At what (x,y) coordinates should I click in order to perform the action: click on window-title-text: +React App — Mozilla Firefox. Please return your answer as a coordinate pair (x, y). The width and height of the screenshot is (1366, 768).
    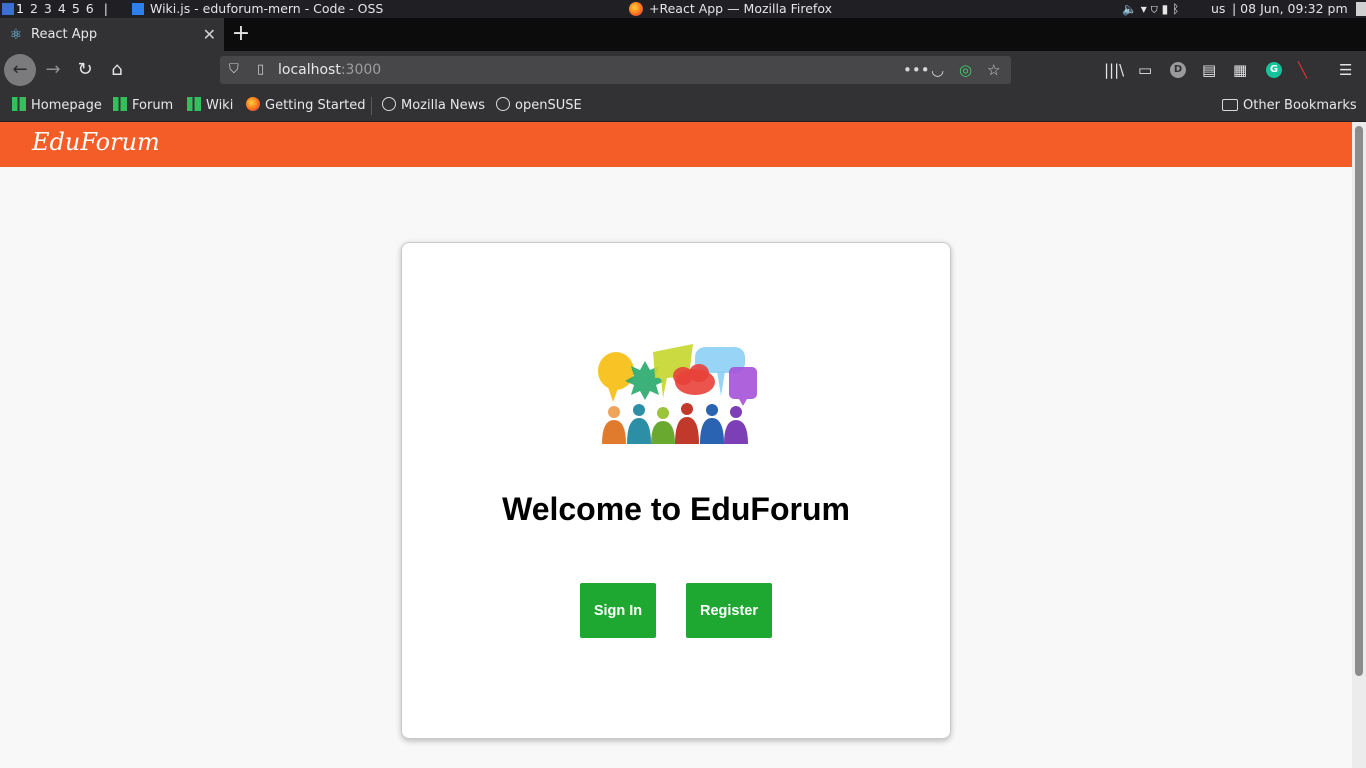
    Looking at the image, I should click on (740, 8).